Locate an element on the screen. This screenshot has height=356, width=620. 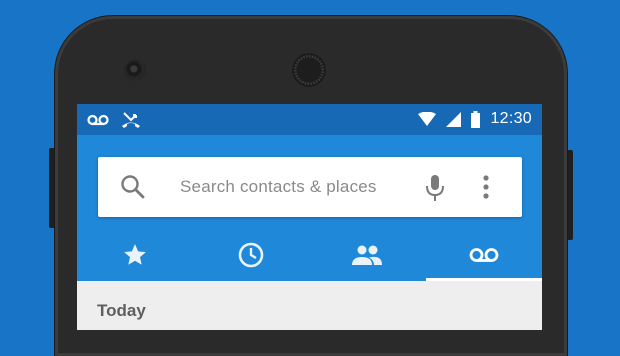
tab-voicemail is located at coordinates (484, 255).